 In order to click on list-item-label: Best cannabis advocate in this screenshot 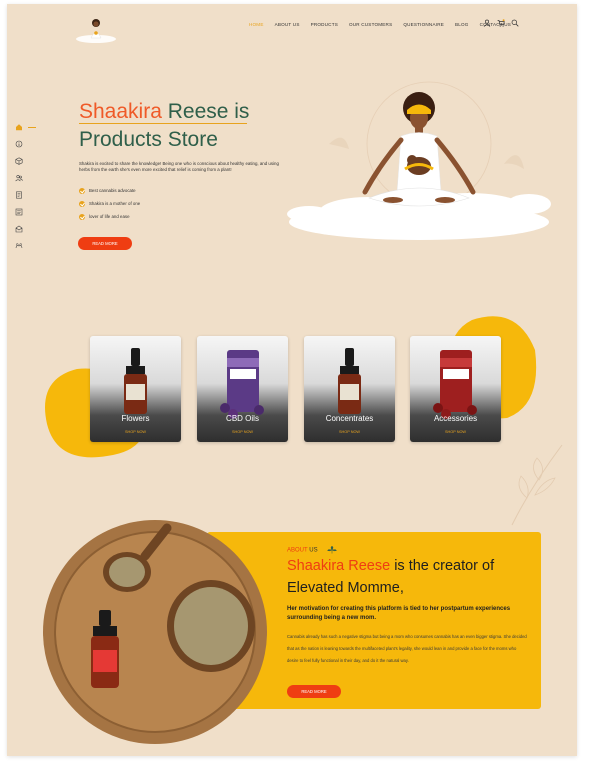, I will do `click(112, 190)`.